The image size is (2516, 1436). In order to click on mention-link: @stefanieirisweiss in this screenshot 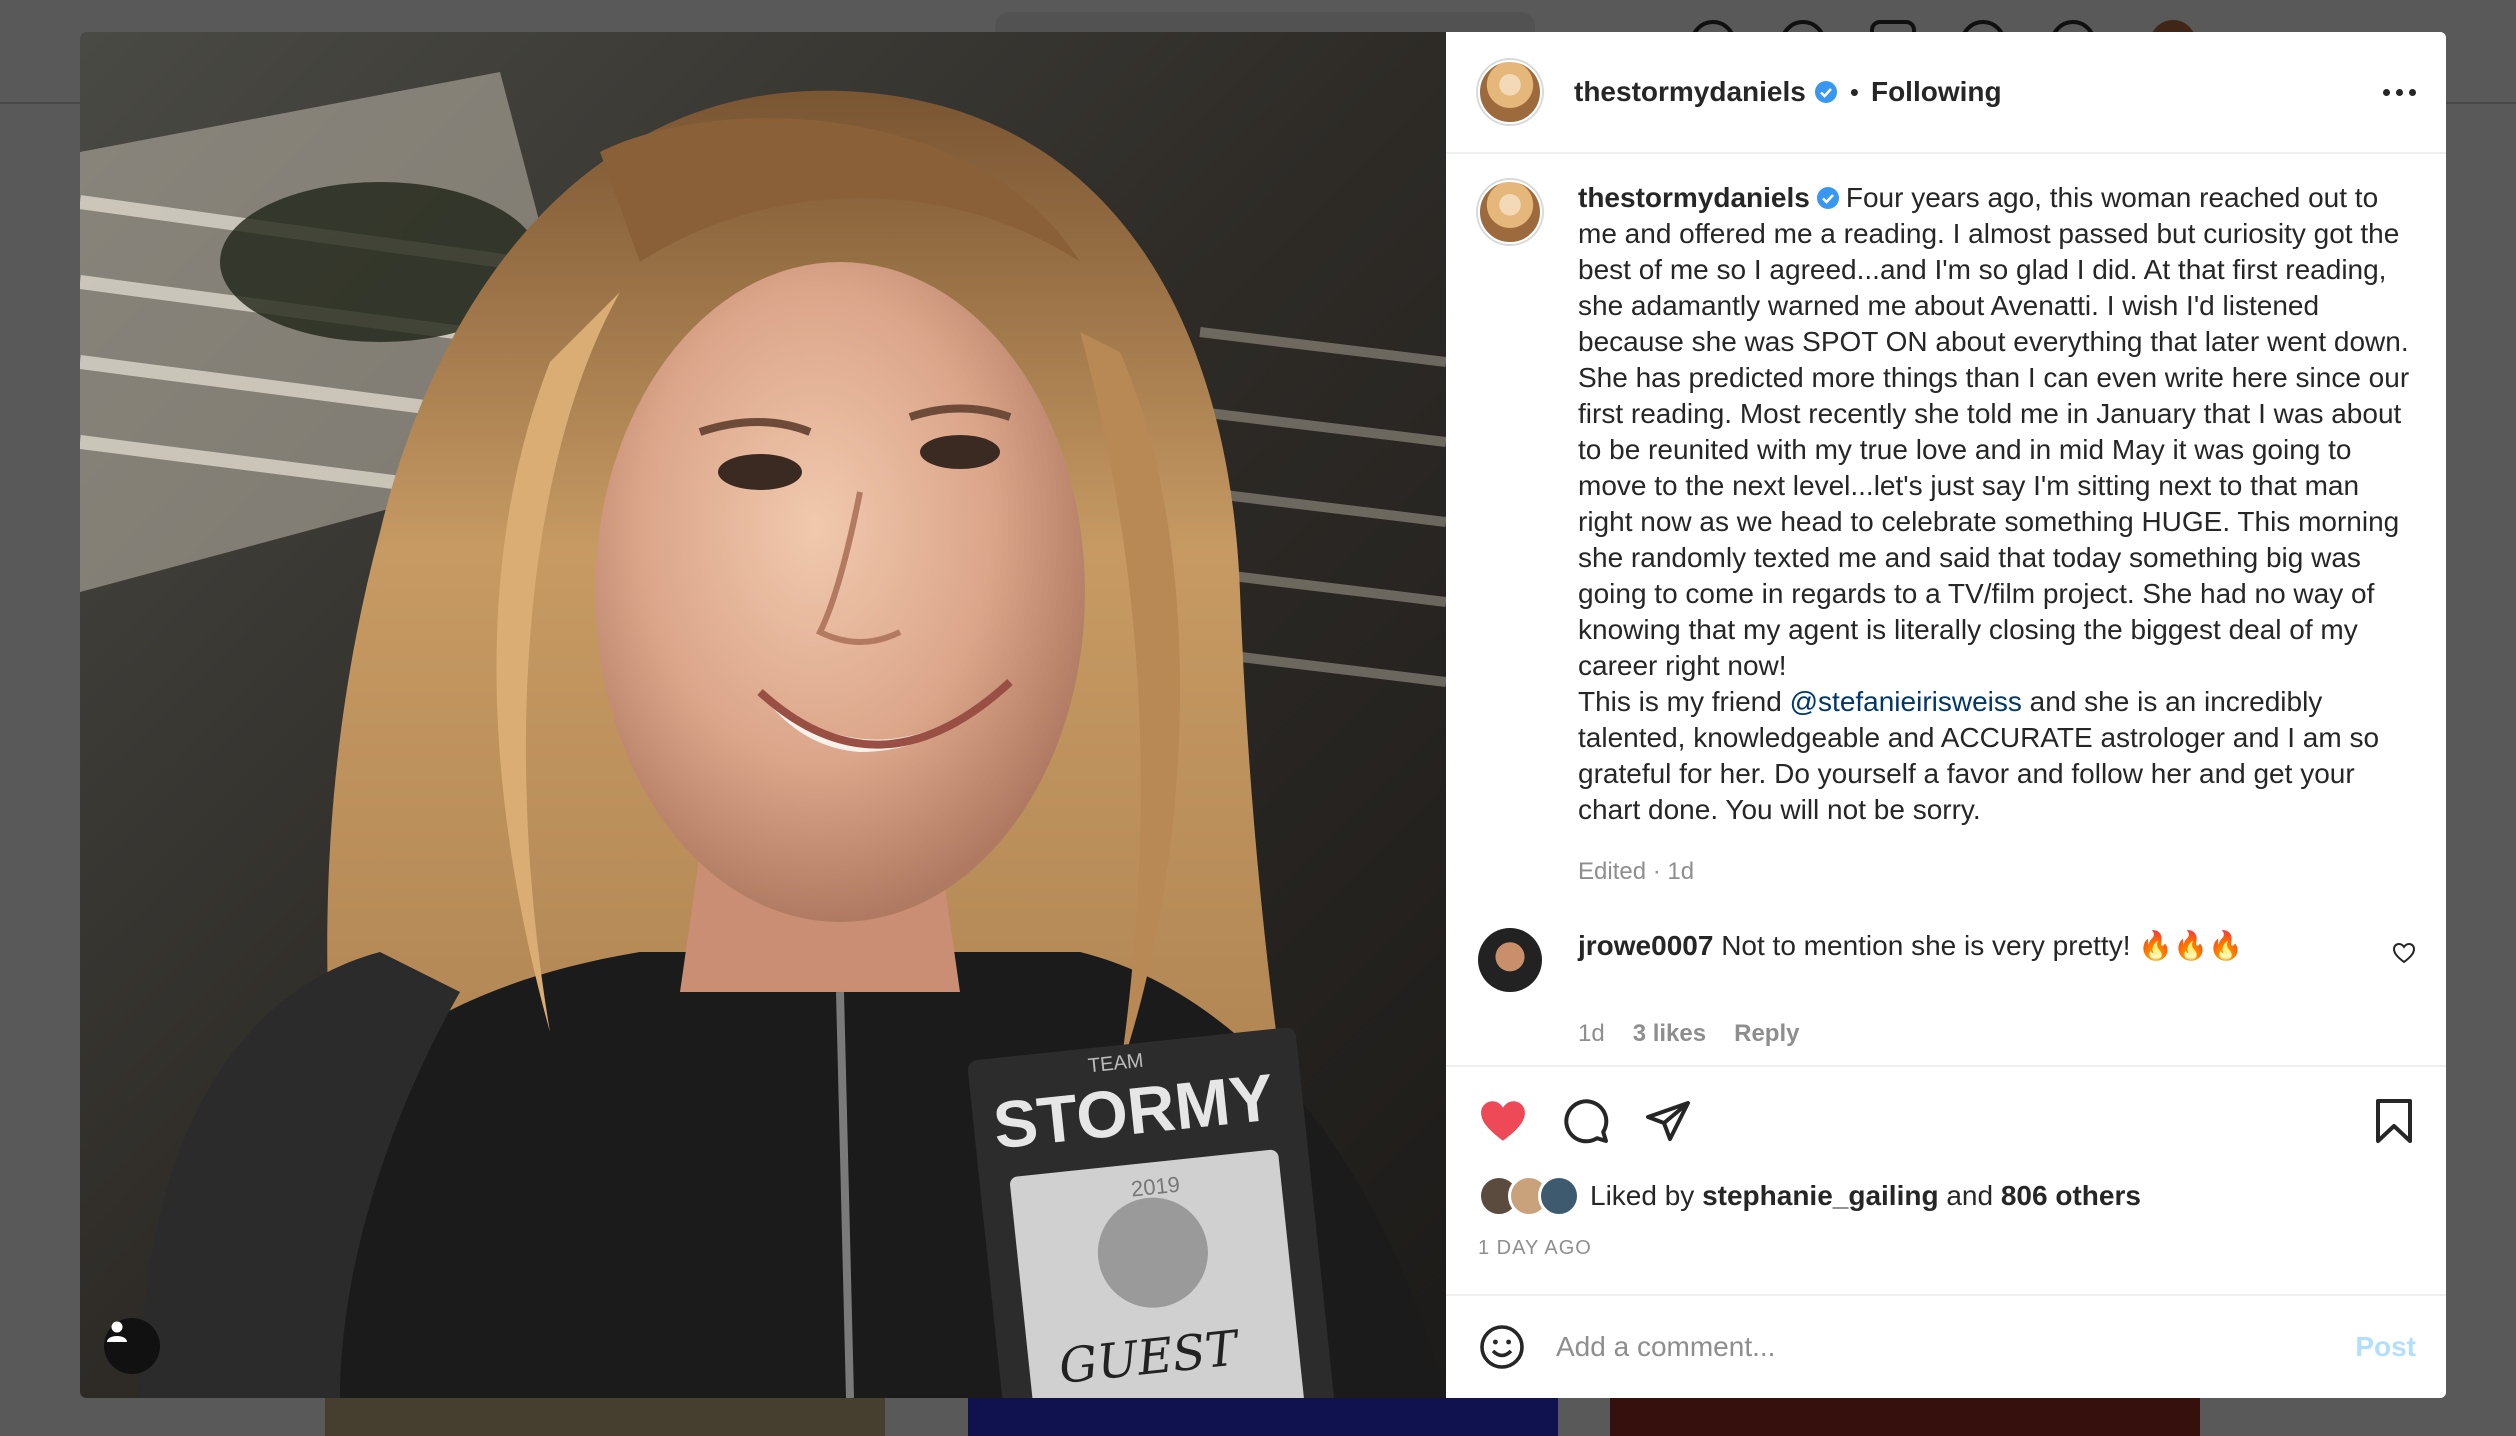, I will do `click(1906, 701)`.